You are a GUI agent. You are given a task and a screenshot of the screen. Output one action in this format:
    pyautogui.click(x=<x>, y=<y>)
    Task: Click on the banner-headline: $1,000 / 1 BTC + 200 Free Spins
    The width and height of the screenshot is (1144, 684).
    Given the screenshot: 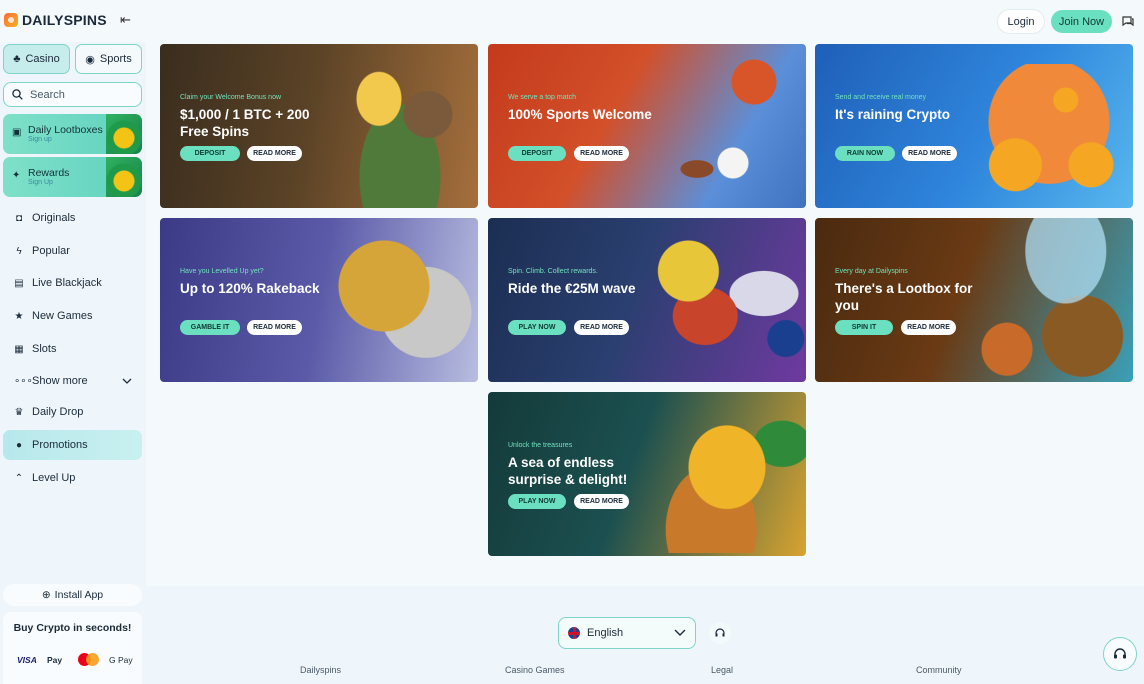 What is the action you would take?
    pyautogui.click(x=245, y=123)
    